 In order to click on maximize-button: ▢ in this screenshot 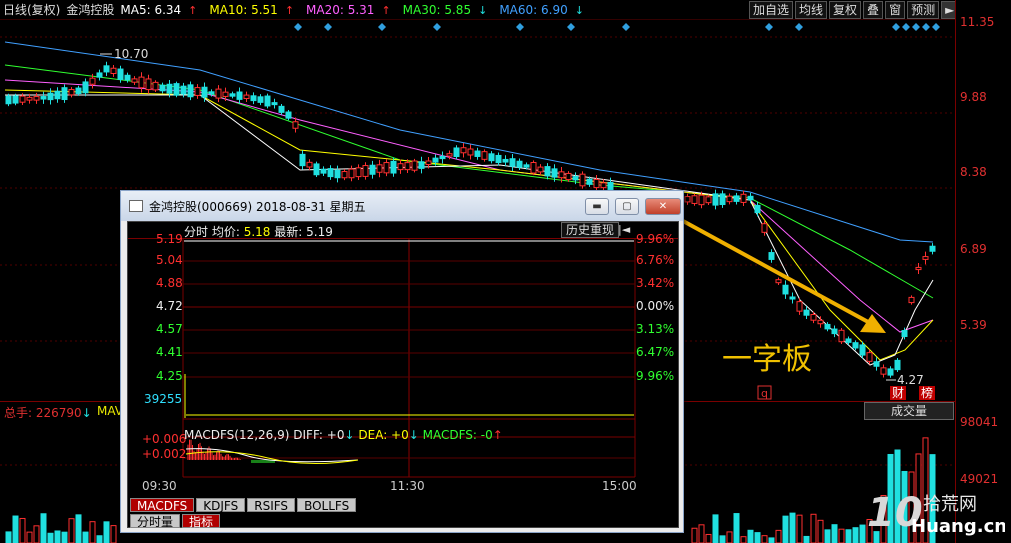, I will do `click(627, 206)`.